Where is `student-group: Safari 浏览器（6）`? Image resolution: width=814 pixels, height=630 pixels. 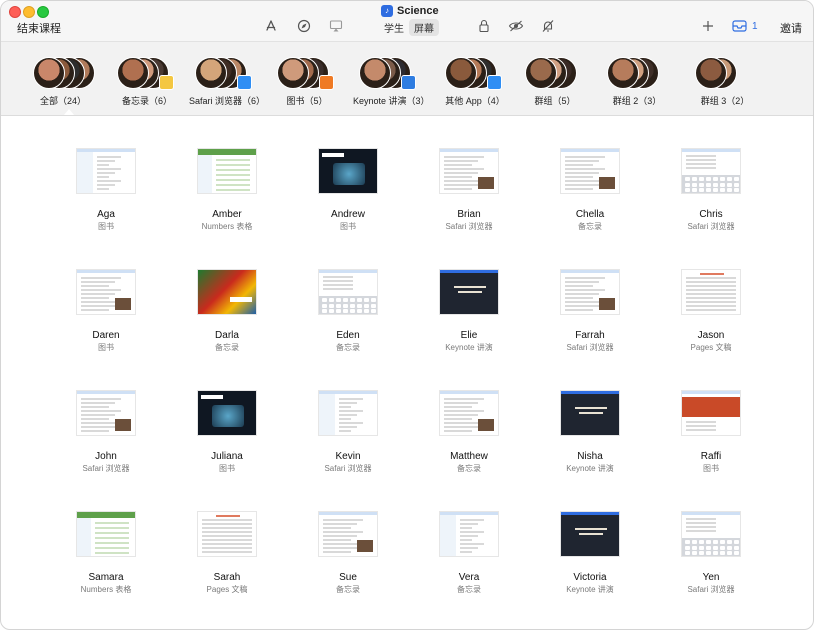 student-group: Safari 浏览器（6） is located at coordinates (227, 78).